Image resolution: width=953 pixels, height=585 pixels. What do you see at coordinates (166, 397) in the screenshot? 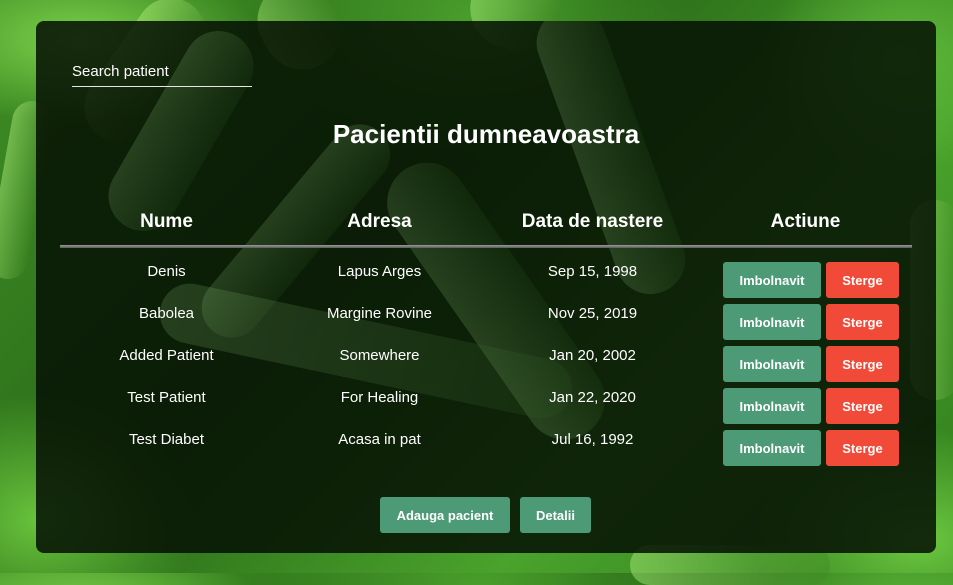
I see `patient-name: Test Patient` at bounding box center [166, 397].